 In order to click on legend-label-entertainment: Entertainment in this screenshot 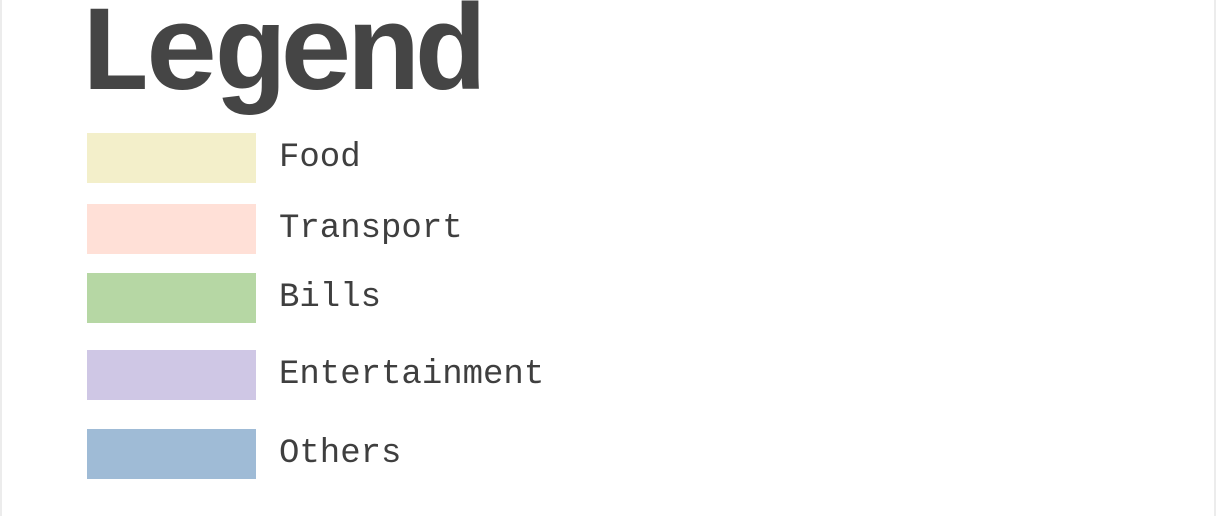, I will do `click(412, 375)`.